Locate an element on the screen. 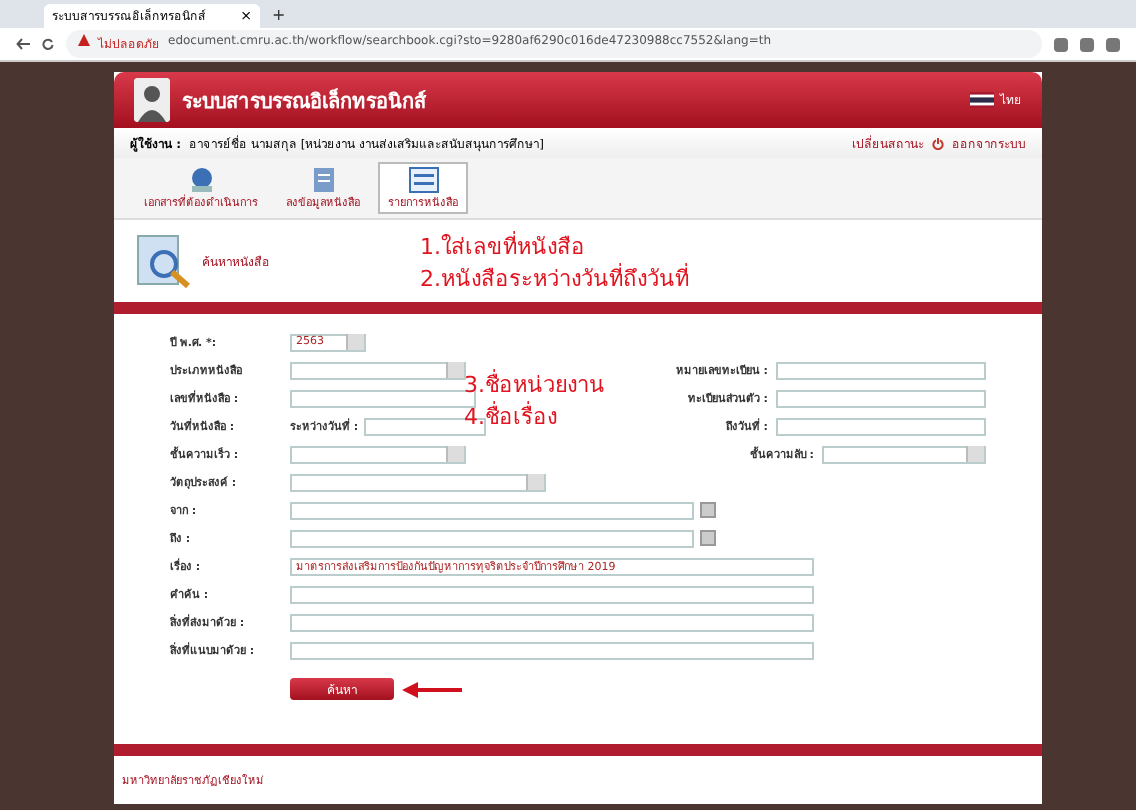 The image size is (1136, 810). new-tab-button: + is located at coordinates (279, 14).